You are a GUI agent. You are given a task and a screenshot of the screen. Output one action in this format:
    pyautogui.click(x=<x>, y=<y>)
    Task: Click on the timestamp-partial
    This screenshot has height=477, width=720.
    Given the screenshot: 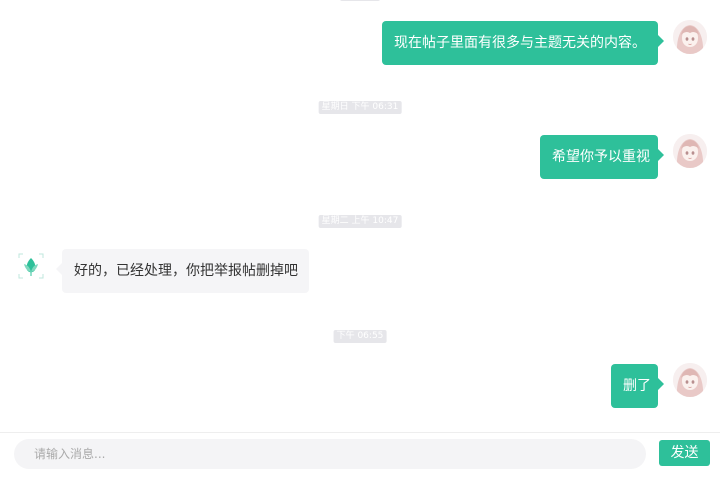 What is the action you would take?
    pyautogui.click(x=360, y=0)
    